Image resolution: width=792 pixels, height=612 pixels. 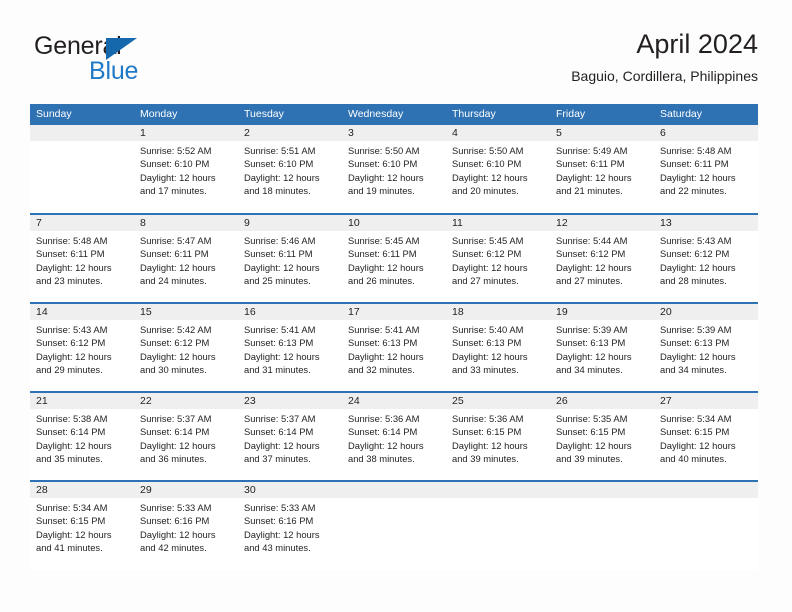 I want to click on weekday-header-sunday: Sunday, so click(x=82, y=114).